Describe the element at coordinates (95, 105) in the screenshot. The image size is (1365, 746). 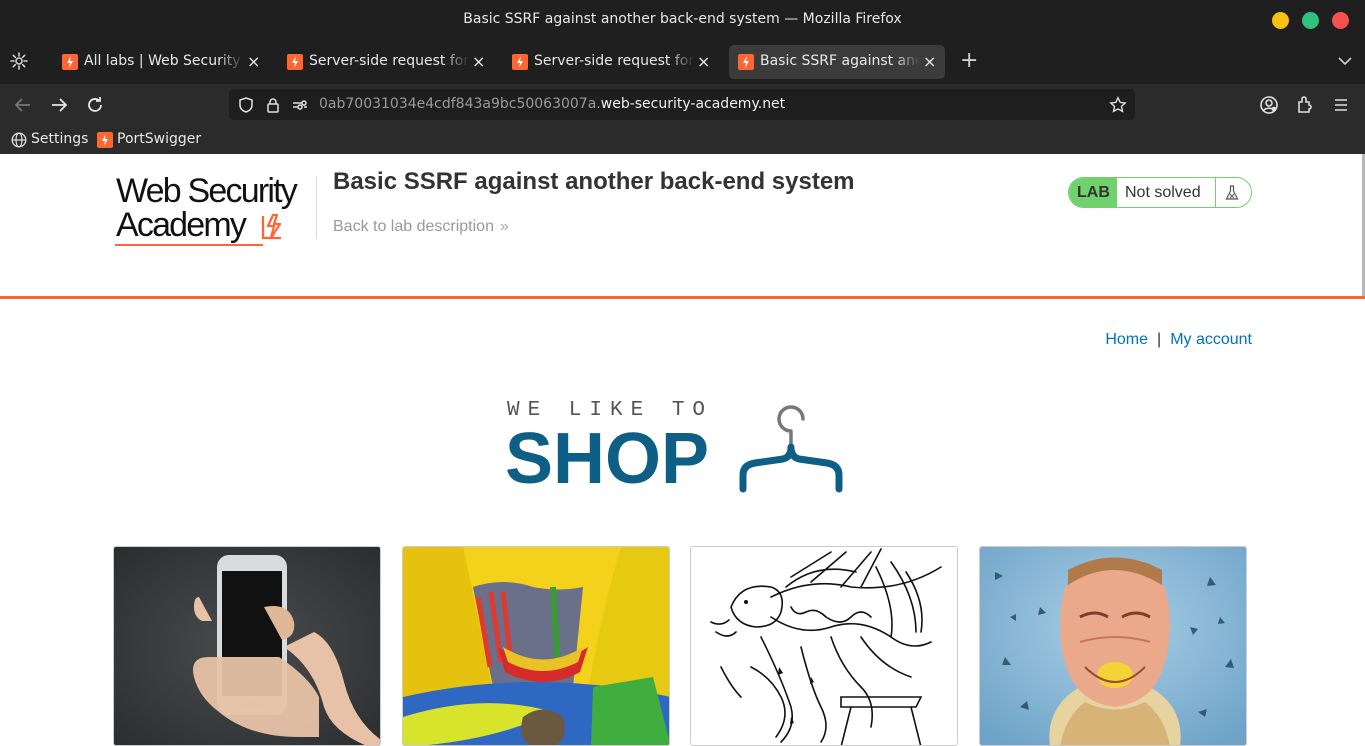
I see `reload-icon` at that location.